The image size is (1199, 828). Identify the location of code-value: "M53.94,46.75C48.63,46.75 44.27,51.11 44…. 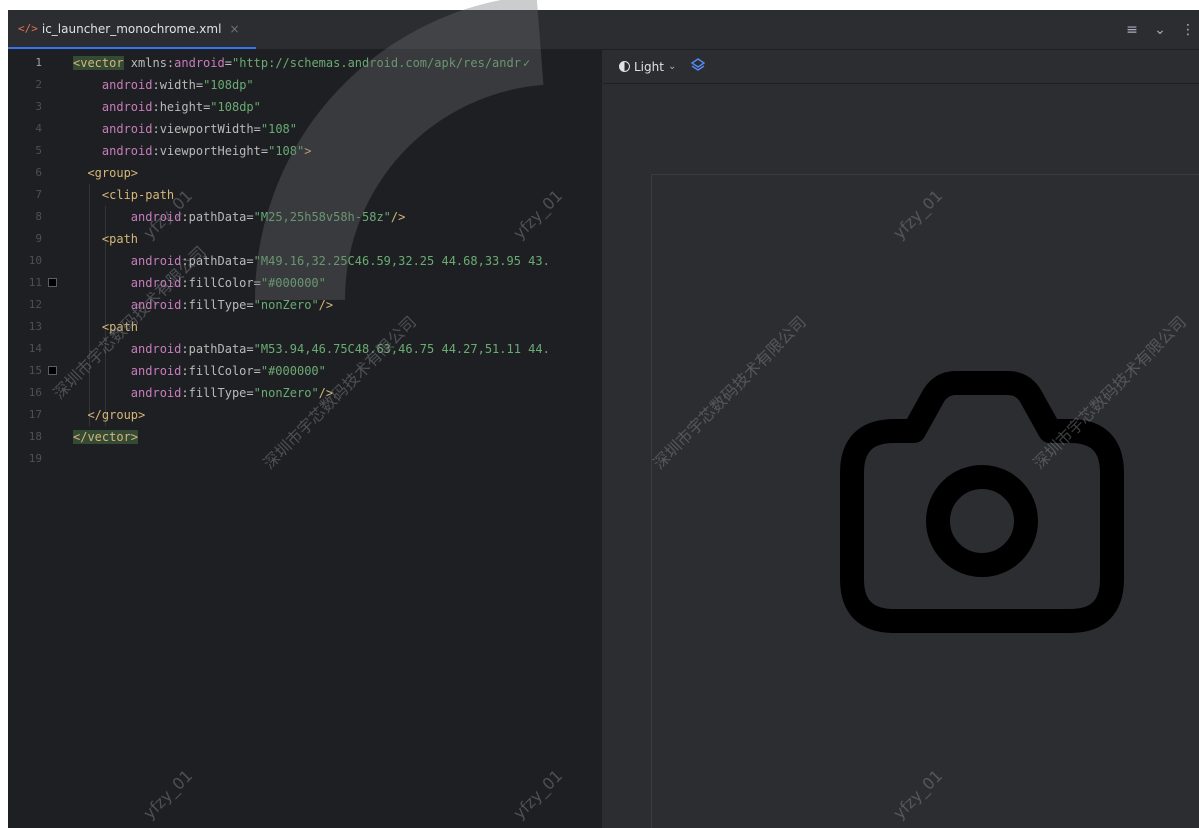
(401, 349).